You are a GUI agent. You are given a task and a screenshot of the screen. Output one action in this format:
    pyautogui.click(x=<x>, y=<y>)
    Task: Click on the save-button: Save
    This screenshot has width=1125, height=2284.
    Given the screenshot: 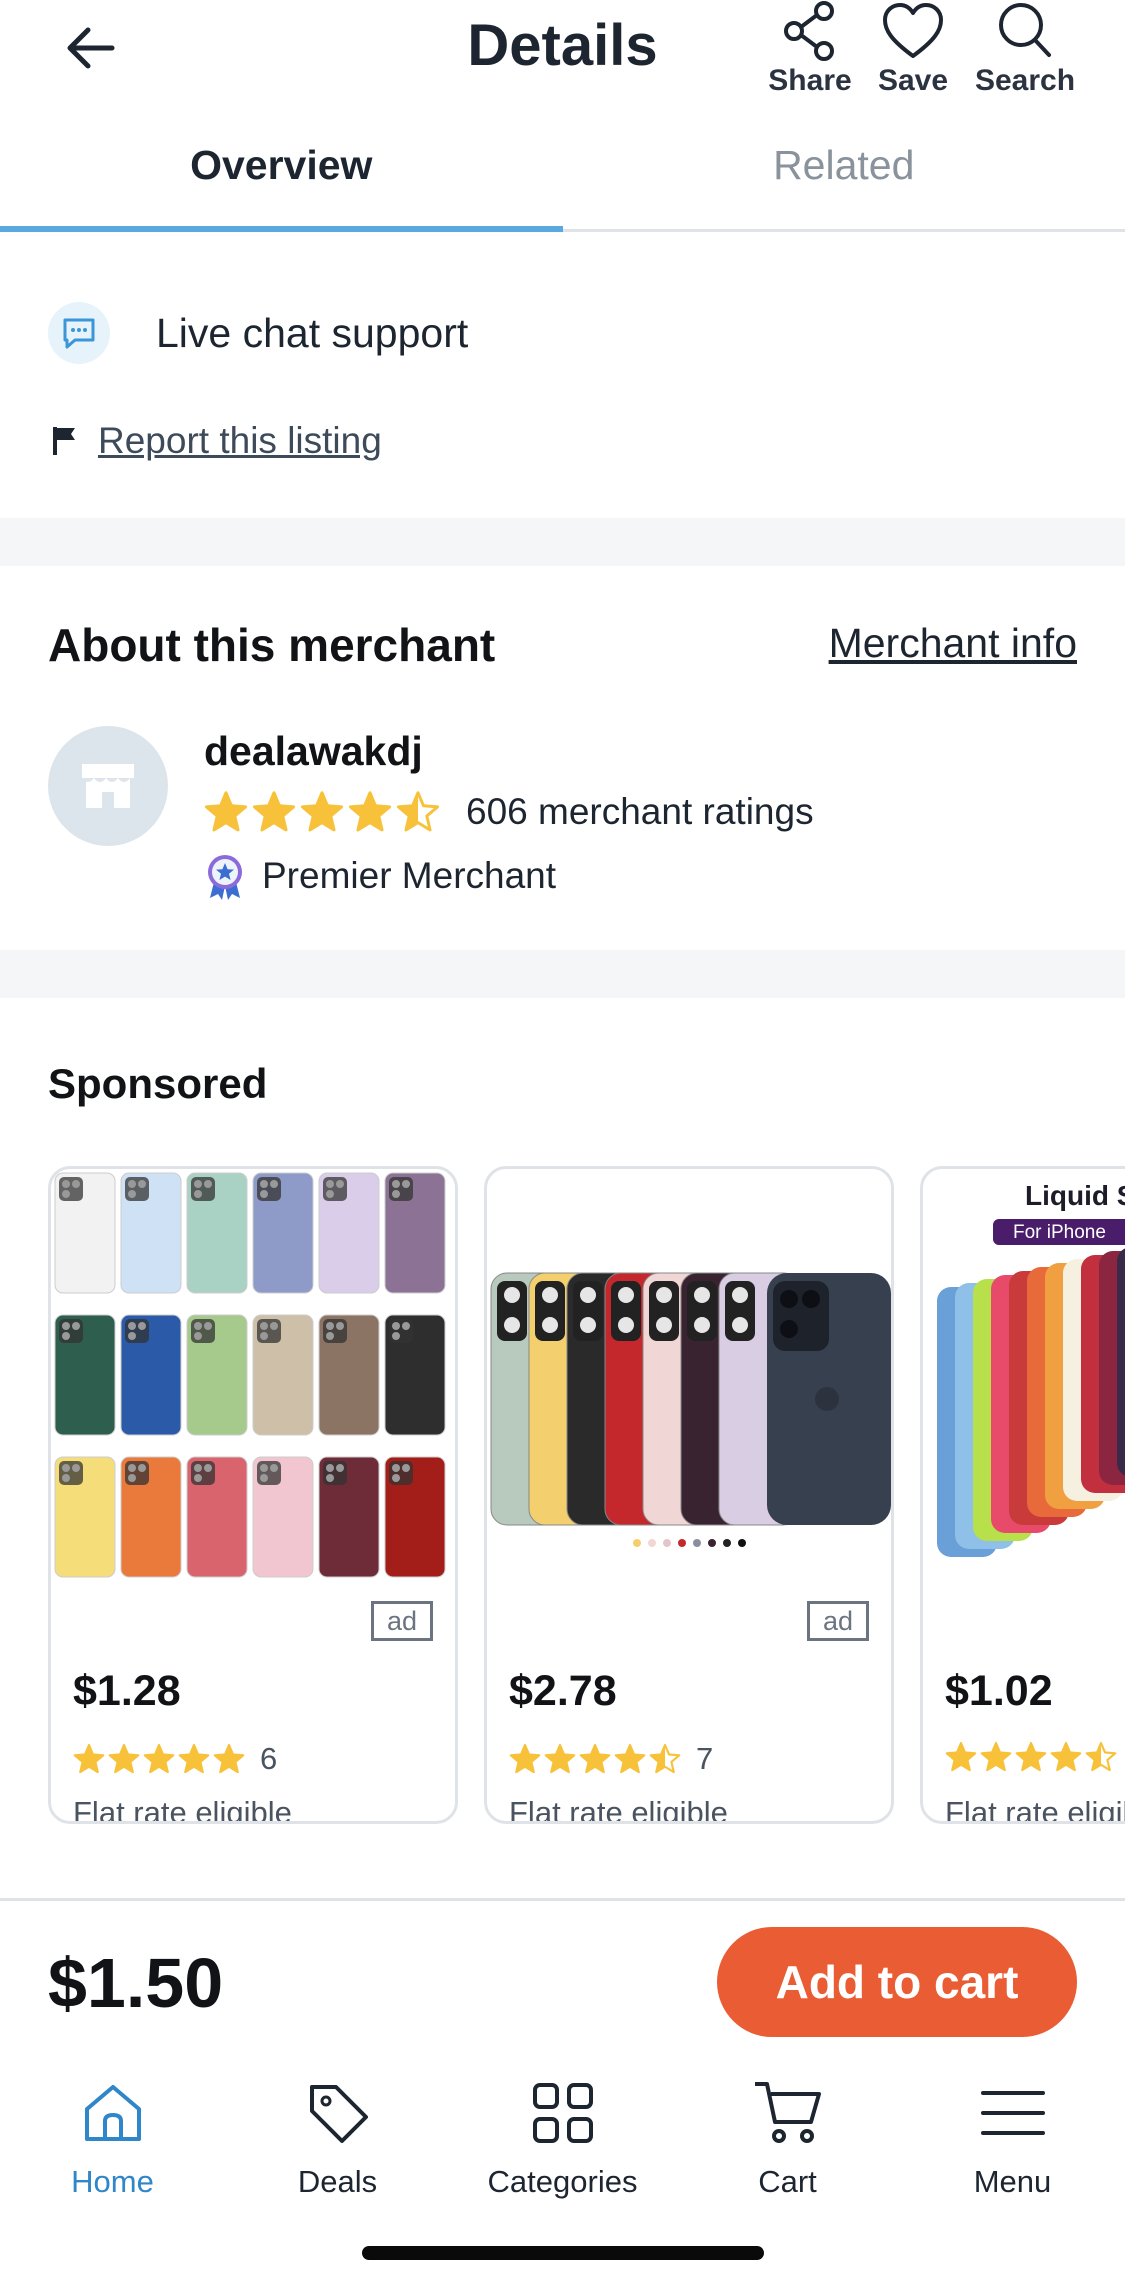 What is the action you would take?
    pyautogui.click(x=913, y=49)
    